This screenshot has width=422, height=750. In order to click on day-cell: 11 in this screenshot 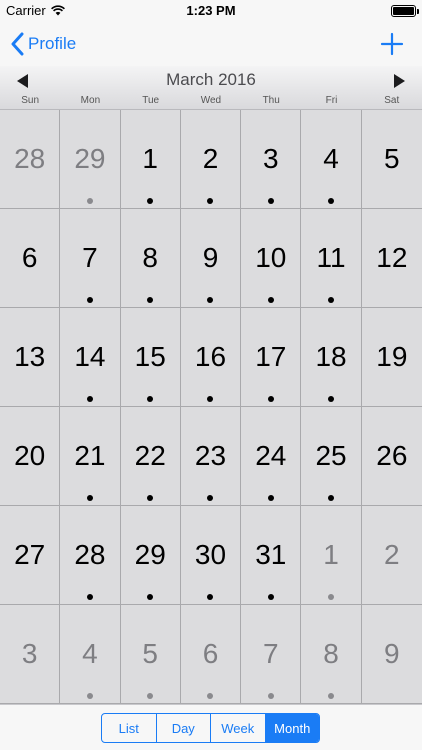, I will do `click(331, 258)`.